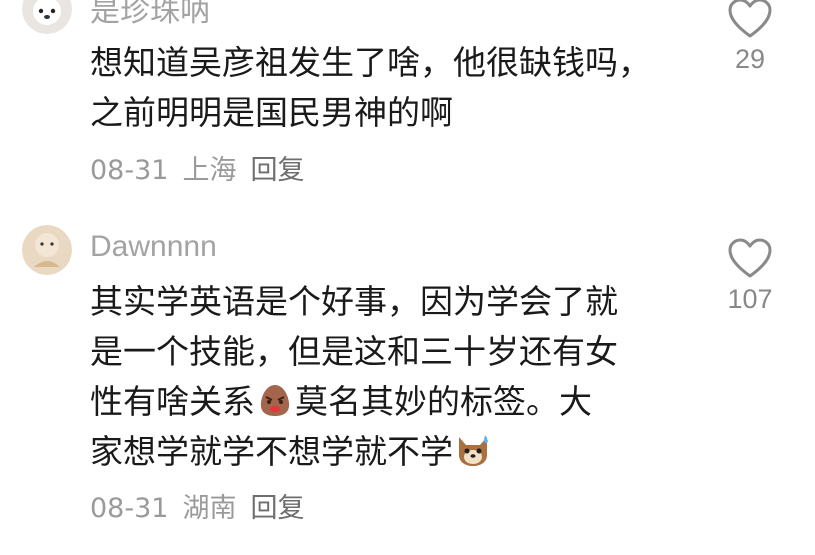 Image resolution: width=815 pixels, height=555 pixels. Describe the element at coordinates (750, 59) in the screenshot. I see `like-count: 29` at that location.